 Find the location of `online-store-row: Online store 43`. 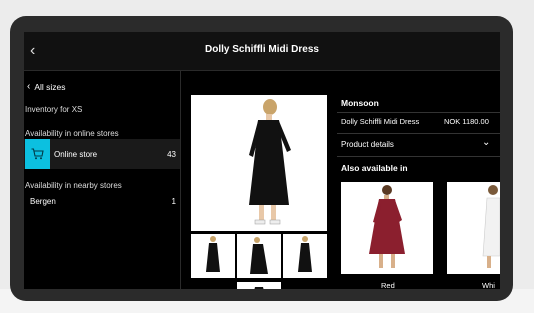

online-store-row: Online store 43 is located at coordinates (102, 154).